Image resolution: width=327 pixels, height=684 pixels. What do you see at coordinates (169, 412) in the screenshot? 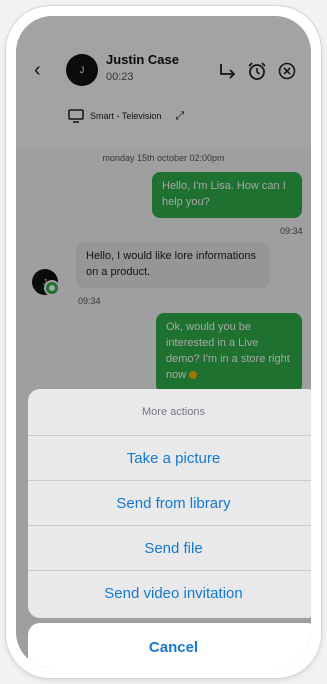
I see `action-sheet-title: More actions` at bounding box center [169, 412].